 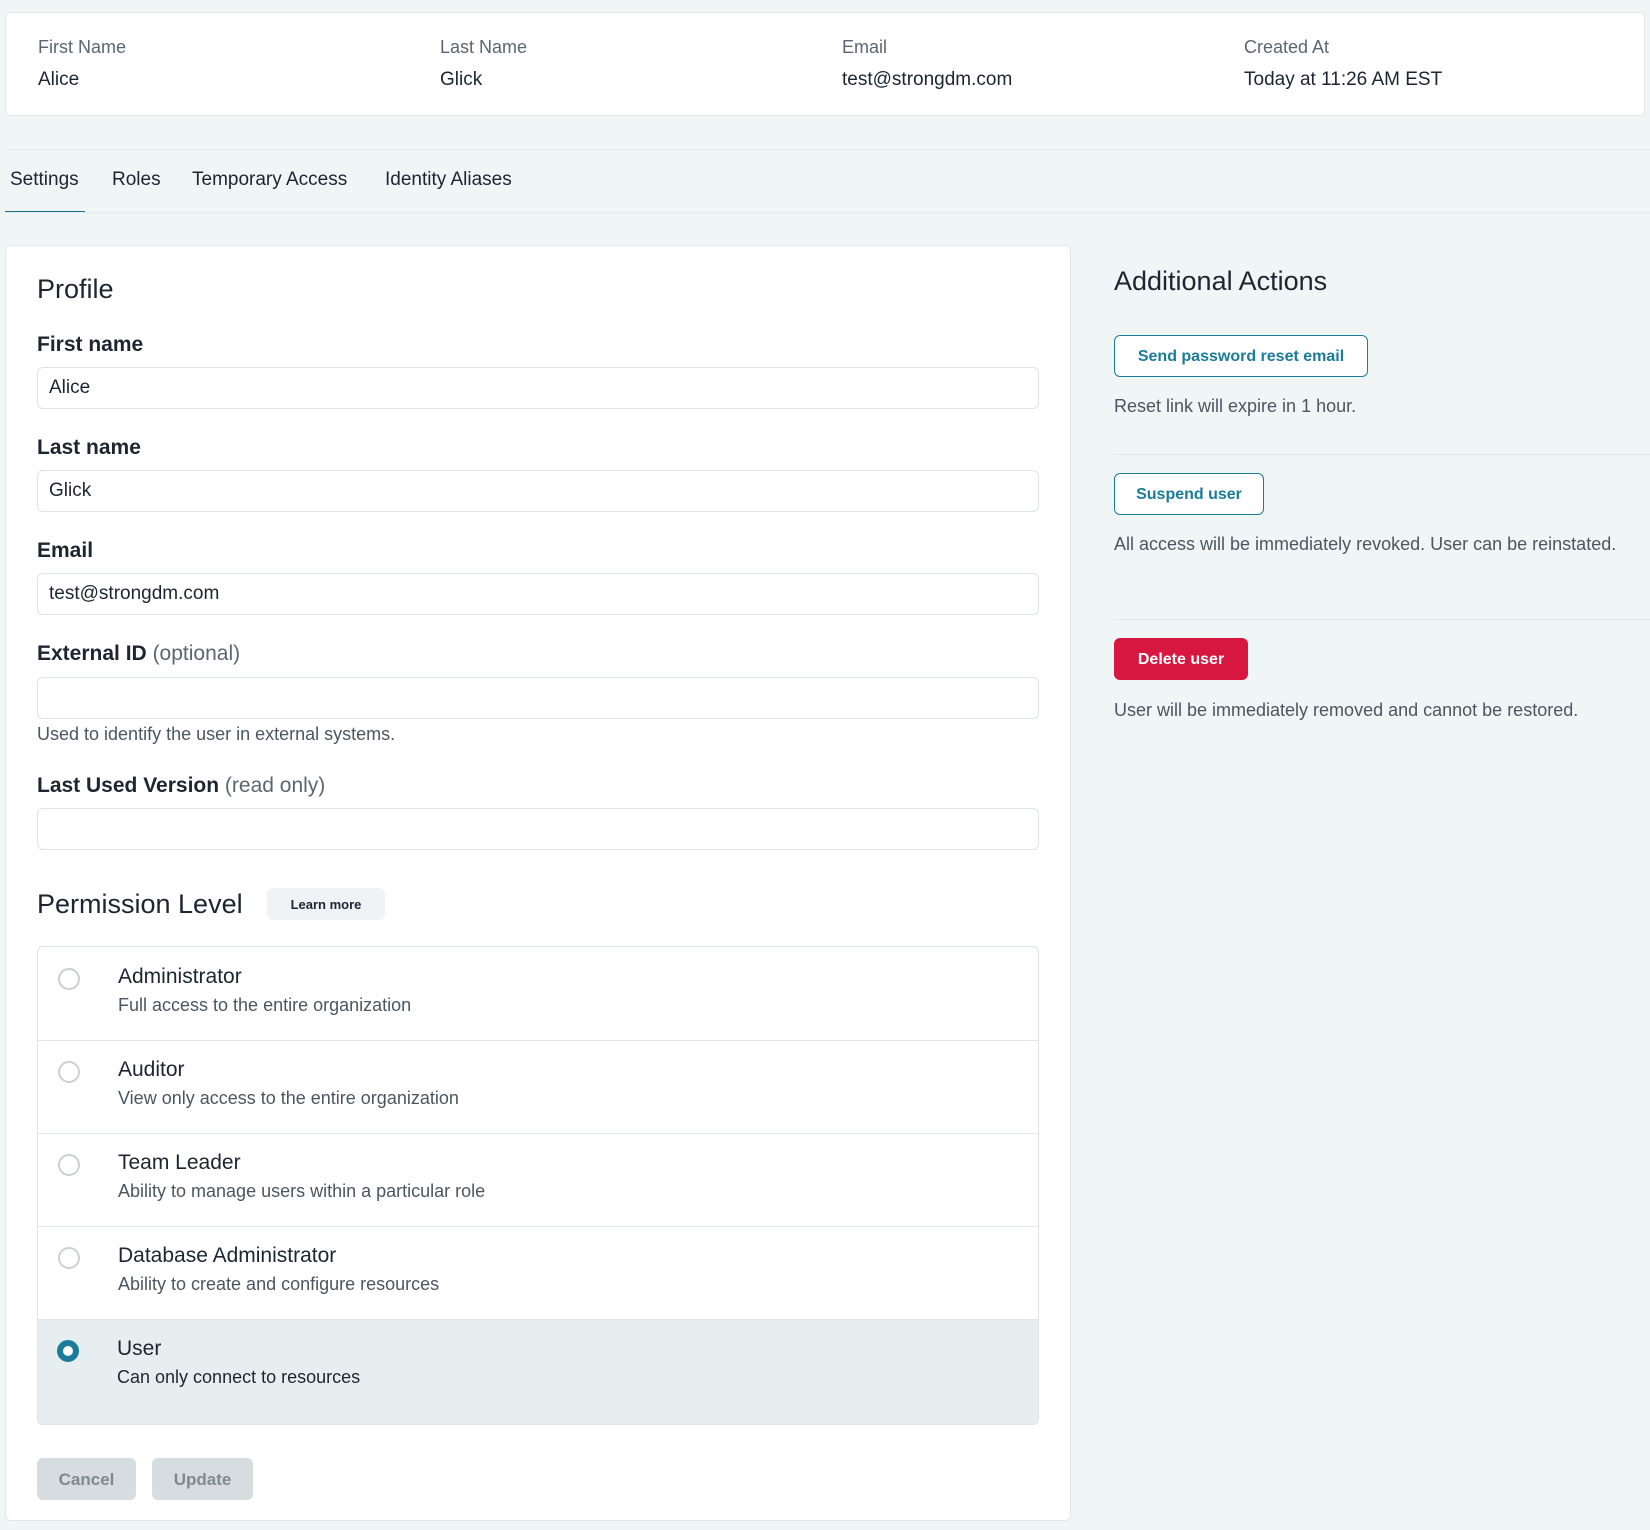 What do you see at coordinates (927, 79) in the screenshot?
I see `summary-email-value: test@strongdm.com` at bounding box center [927, 79].